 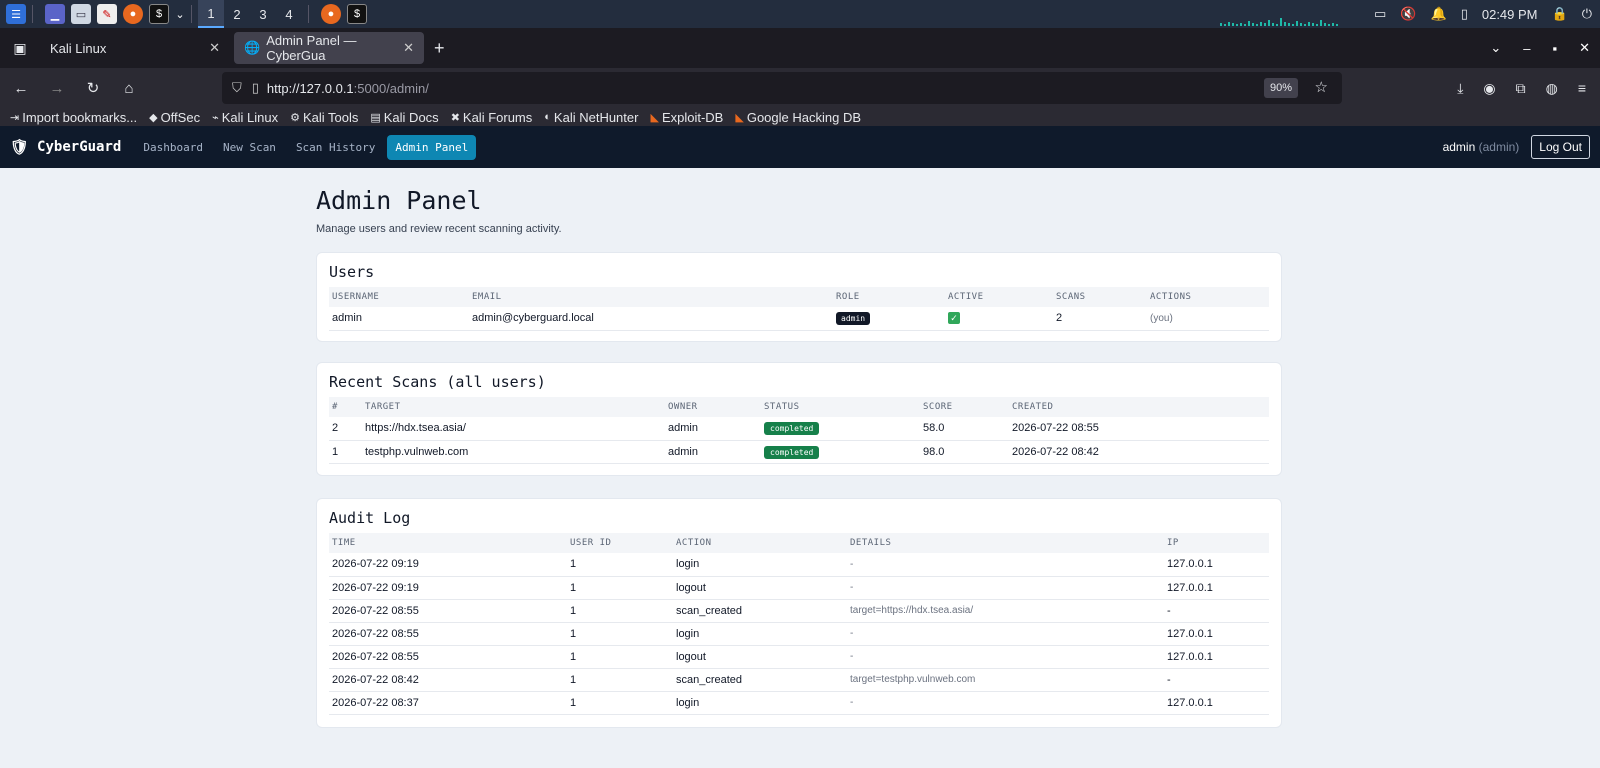 I want to click on nav-admin-panel: Admin Panel, so click(x=432, y=147).